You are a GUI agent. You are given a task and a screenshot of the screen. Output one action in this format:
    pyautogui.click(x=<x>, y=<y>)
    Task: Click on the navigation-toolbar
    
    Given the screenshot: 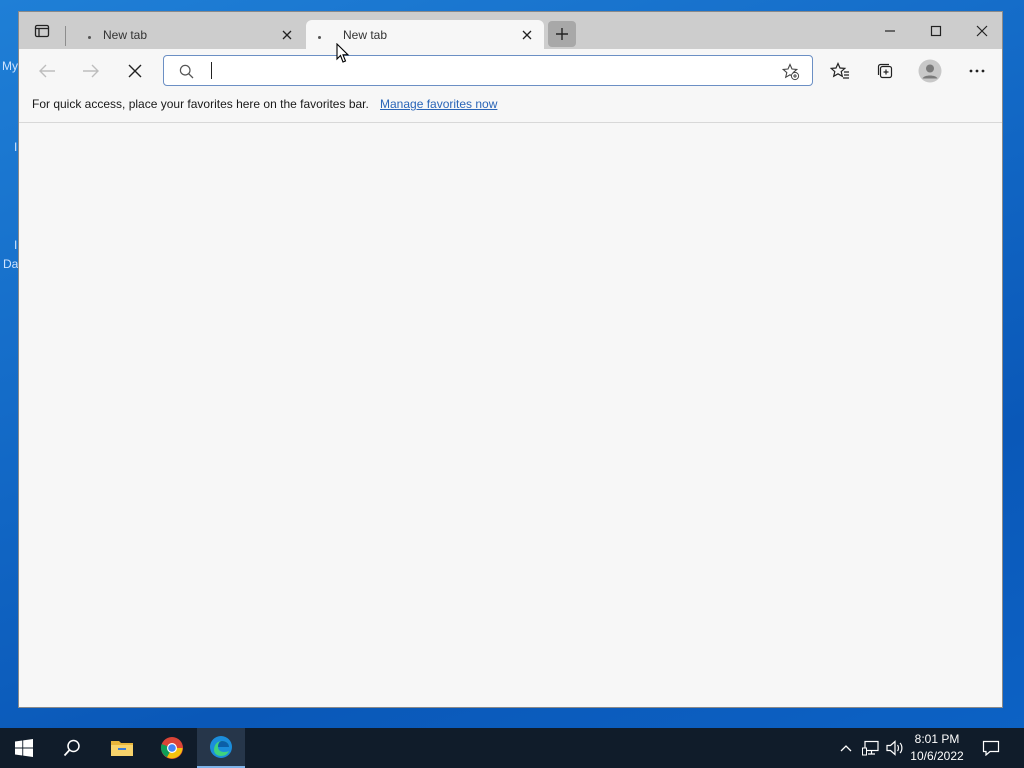 What is the action you would take?
    pyautogui.click(x=510, y=70)
    